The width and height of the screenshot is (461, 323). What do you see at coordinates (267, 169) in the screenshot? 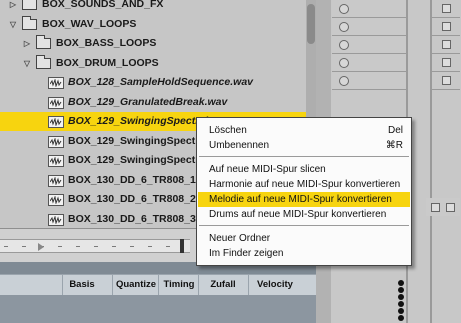
I see `menu-item-label: Auf neue MIDI-Spur slicen` at bounding box center [267, 169].